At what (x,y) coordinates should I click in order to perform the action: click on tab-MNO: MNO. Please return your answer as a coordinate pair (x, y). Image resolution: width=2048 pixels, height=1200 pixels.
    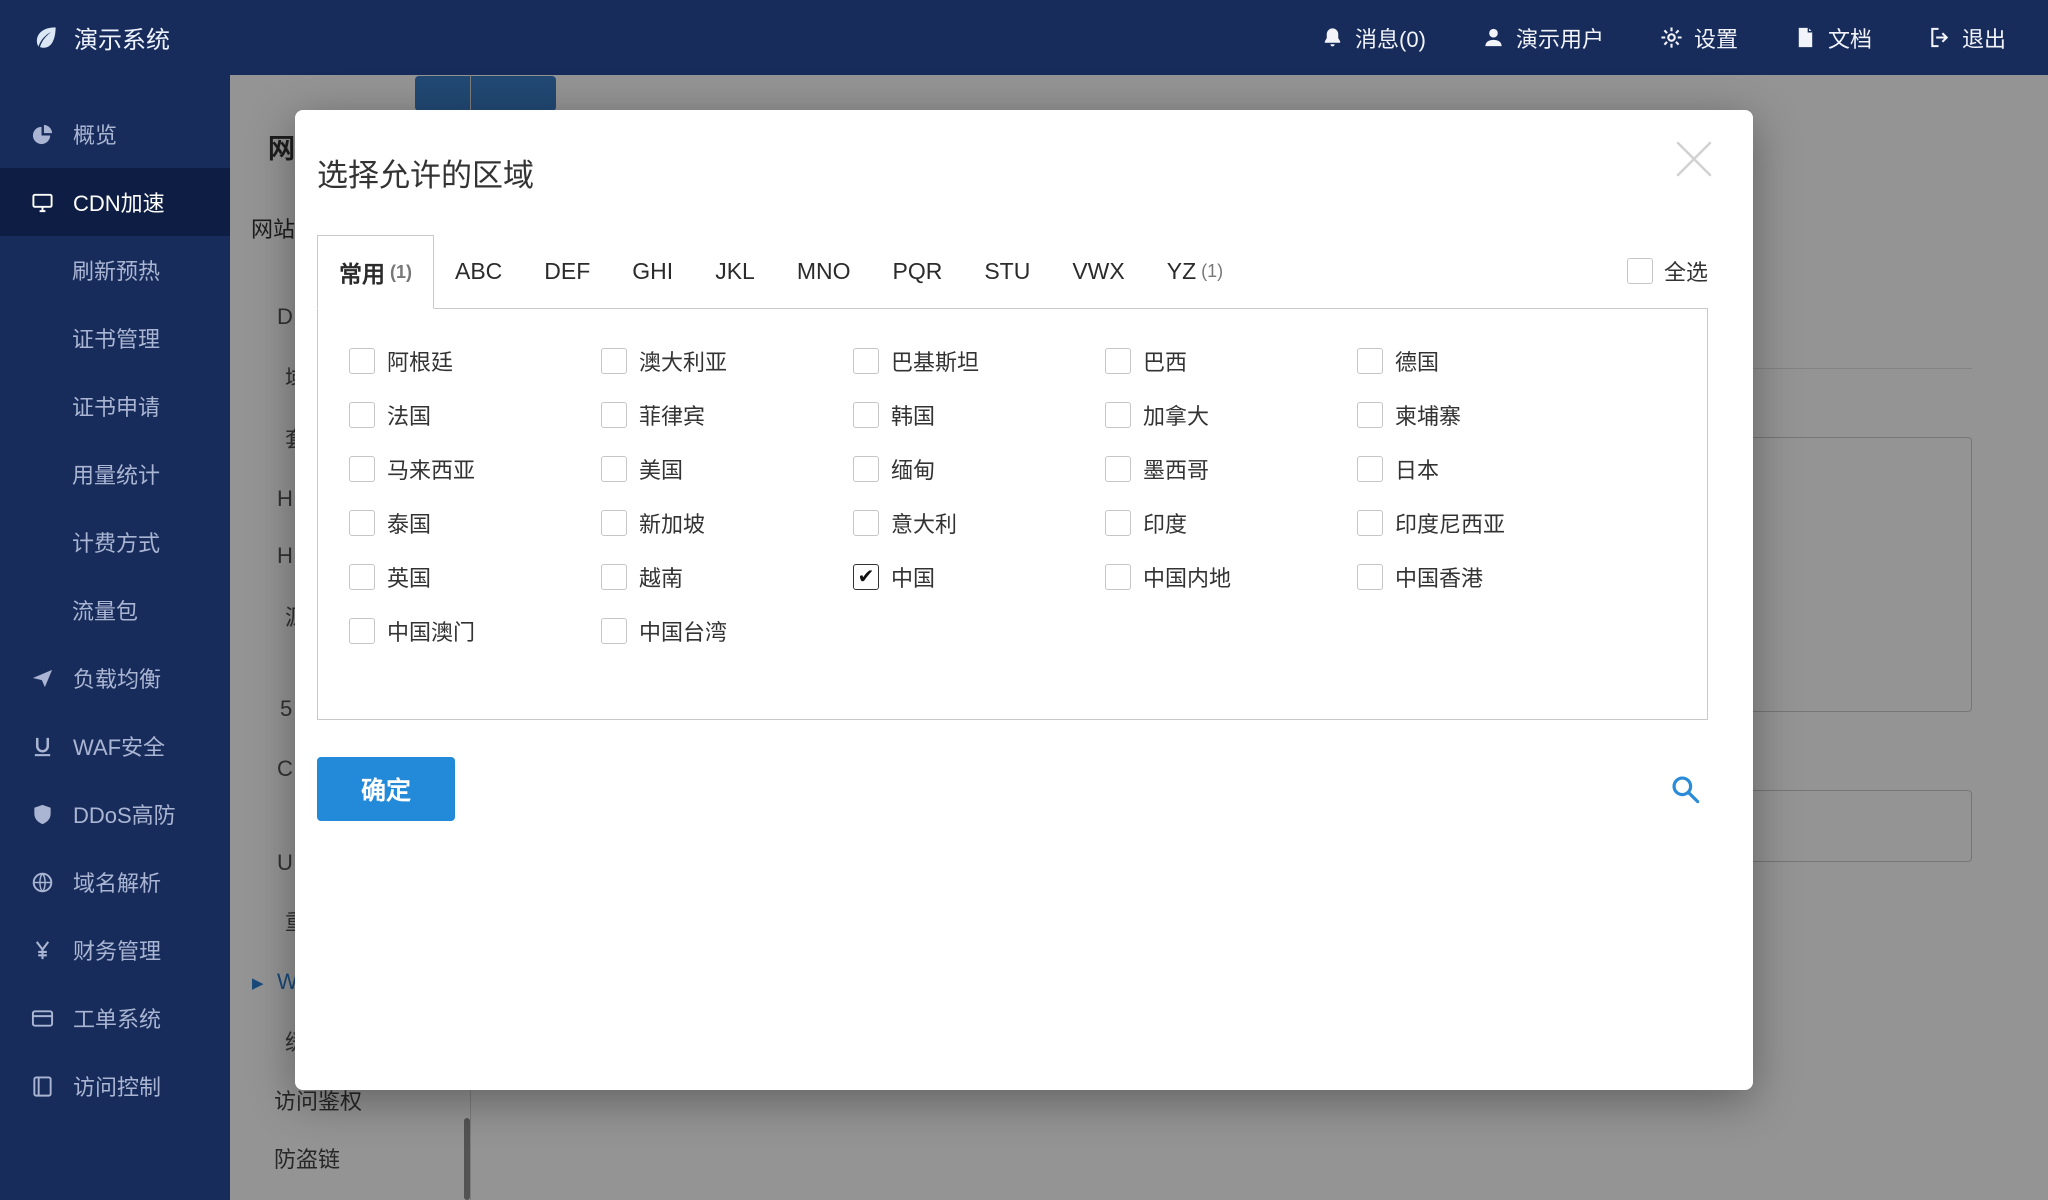
    Looking at the image, I should click on (824, 271).